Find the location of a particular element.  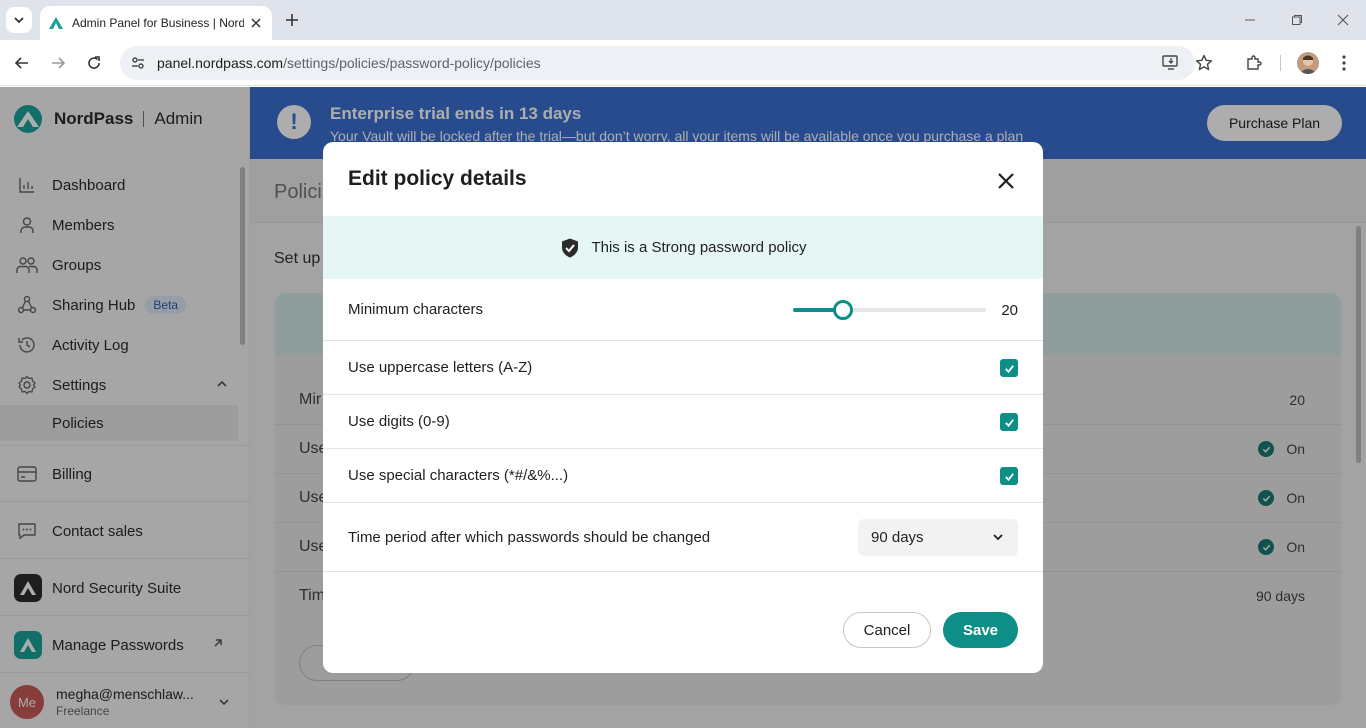

min-characters-label: Minimum characters is located at coordinates (416, 309).